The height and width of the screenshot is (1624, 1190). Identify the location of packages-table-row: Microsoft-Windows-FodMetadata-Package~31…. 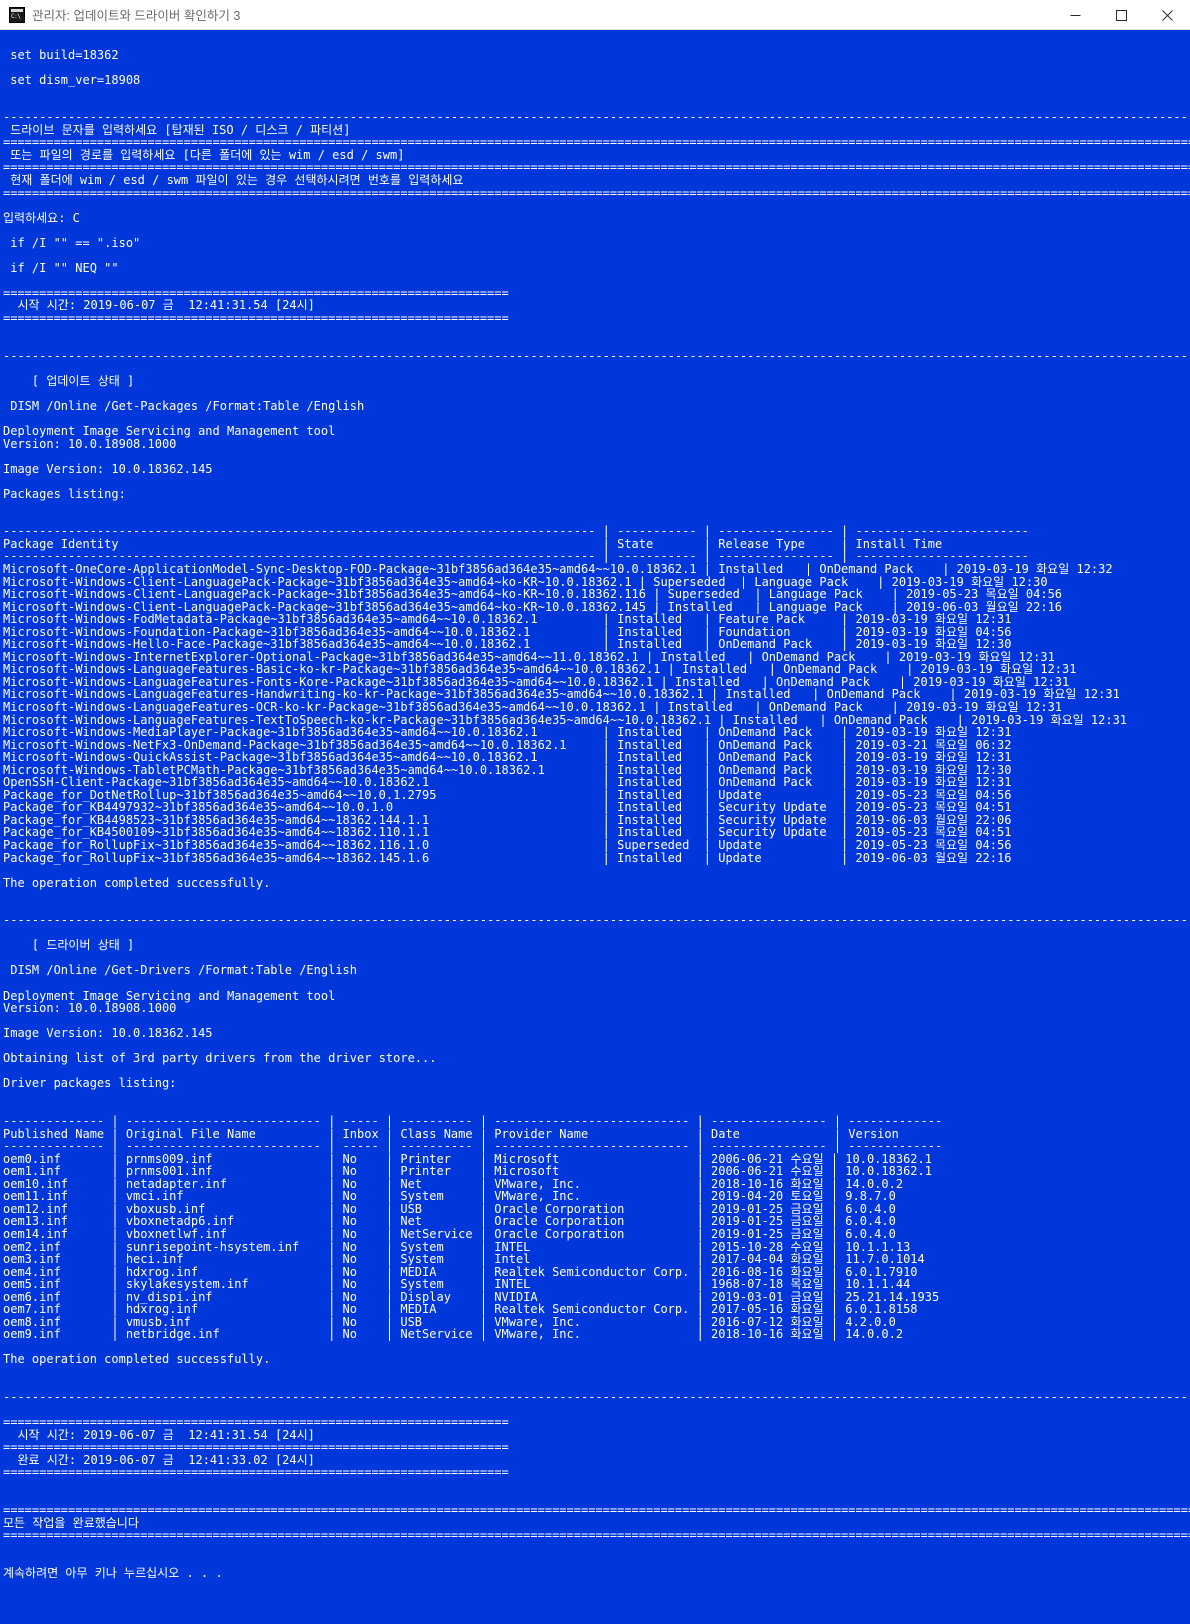
(511, 619).